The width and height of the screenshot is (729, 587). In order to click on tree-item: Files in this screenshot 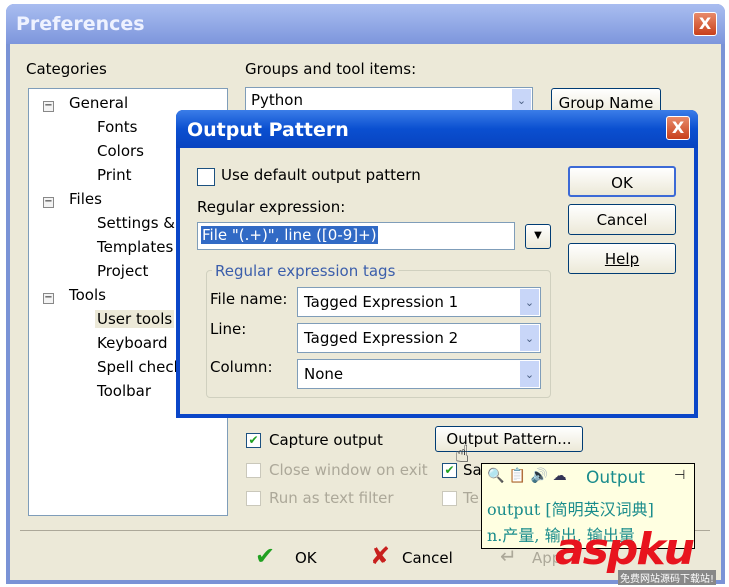, I will do `click(85, 199)`.